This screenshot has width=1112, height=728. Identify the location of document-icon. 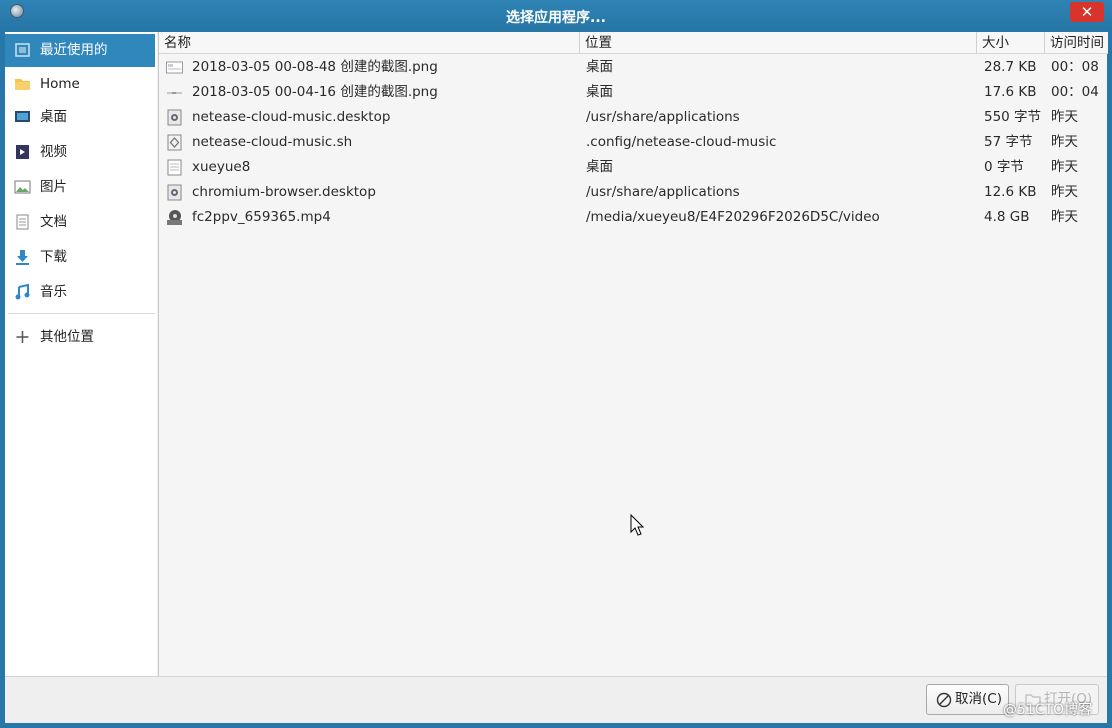
(22, 222).